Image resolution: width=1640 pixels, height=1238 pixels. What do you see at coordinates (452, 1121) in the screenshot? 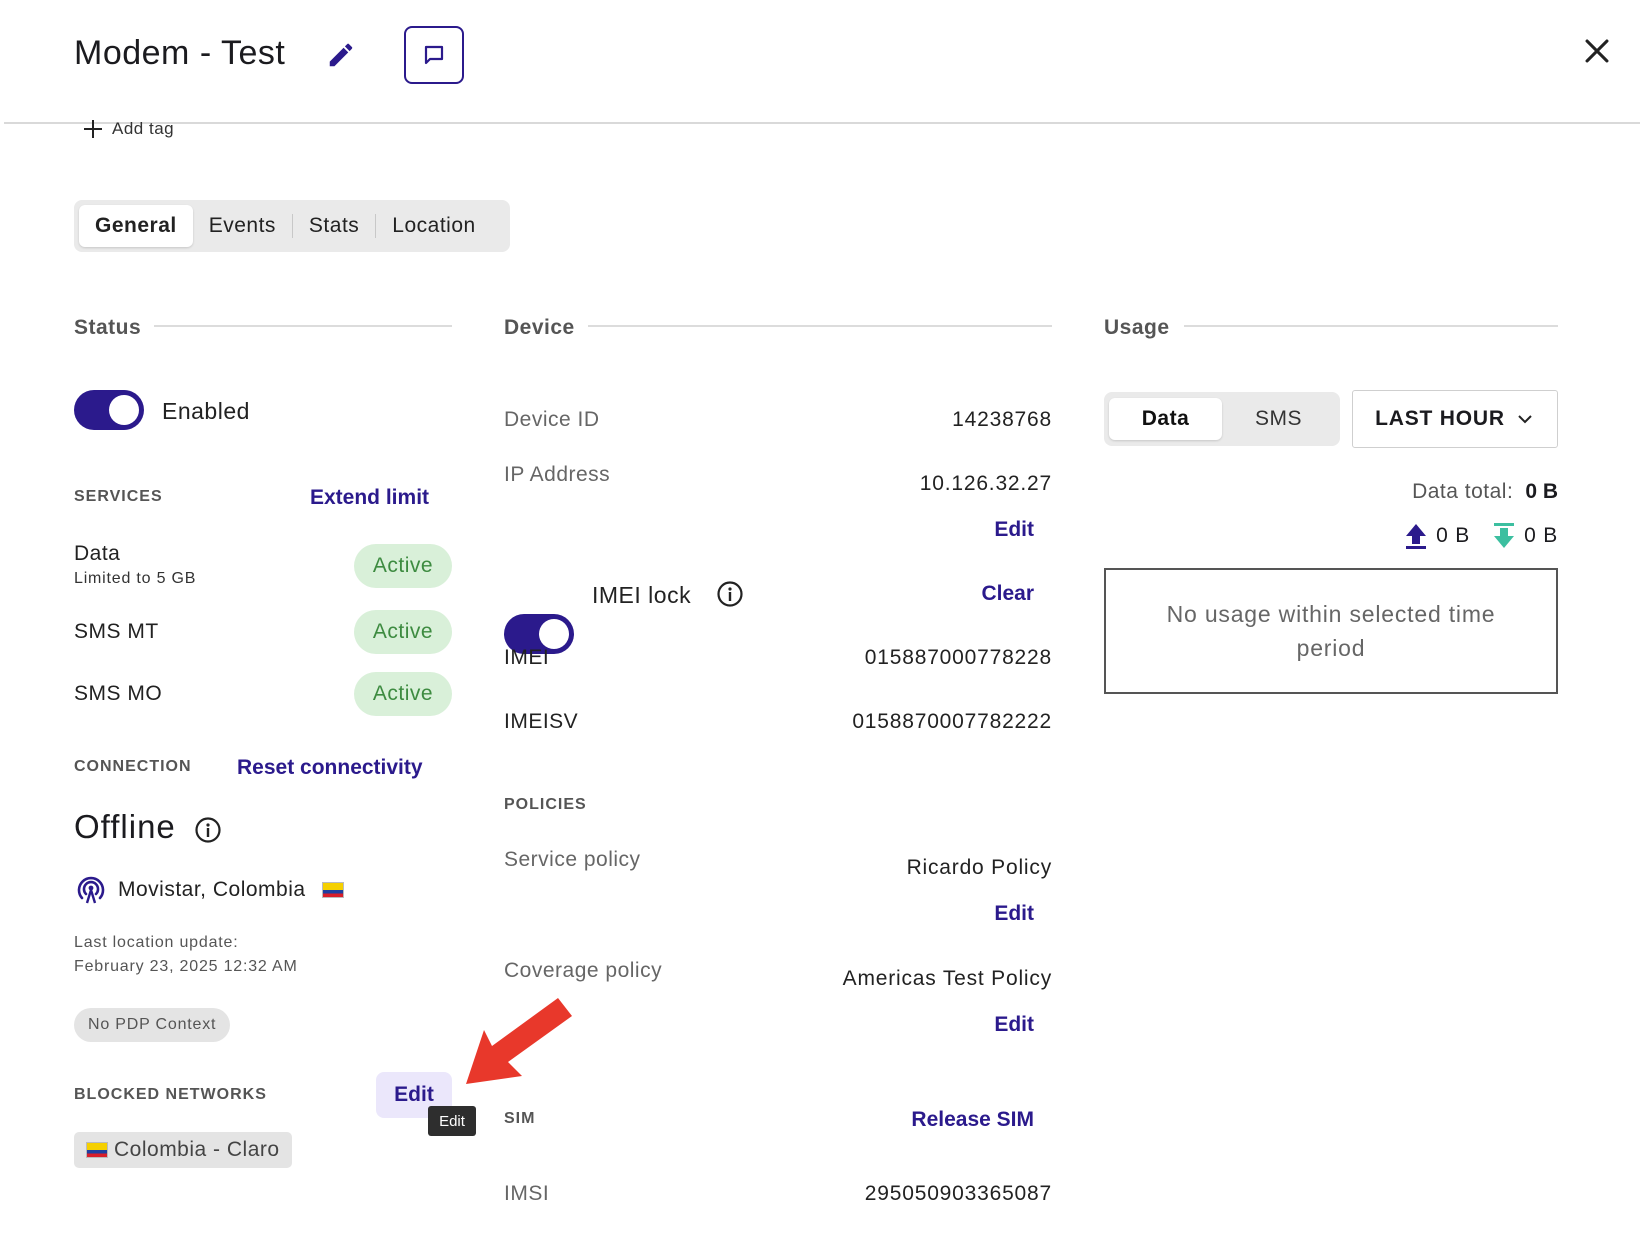
I see `edit-tooltip: Edit` at bounding box center [452, 1121].